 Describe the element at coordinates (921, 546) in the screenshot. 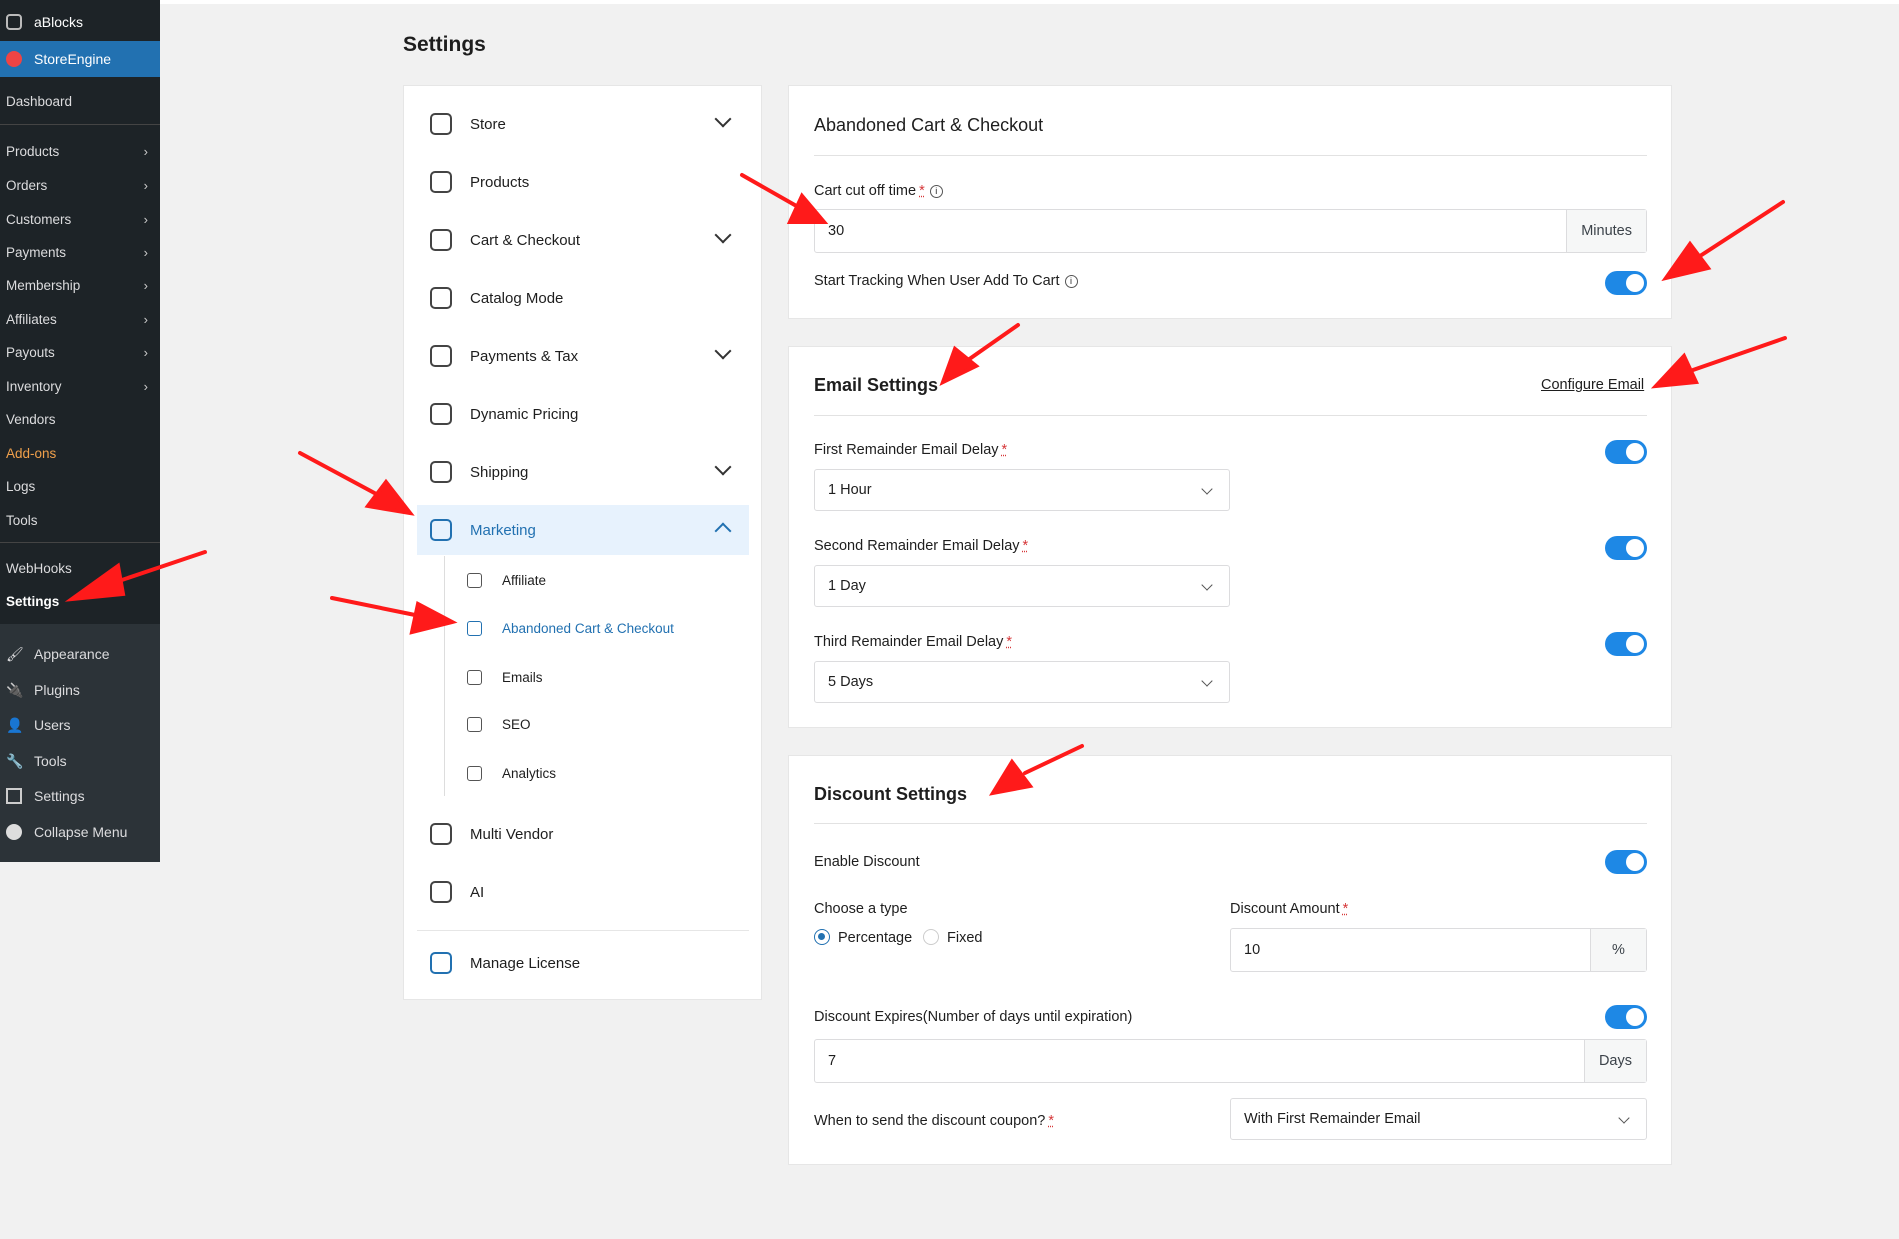

I see `second-delay-label: Second Remainder Email Delay *` at that location.